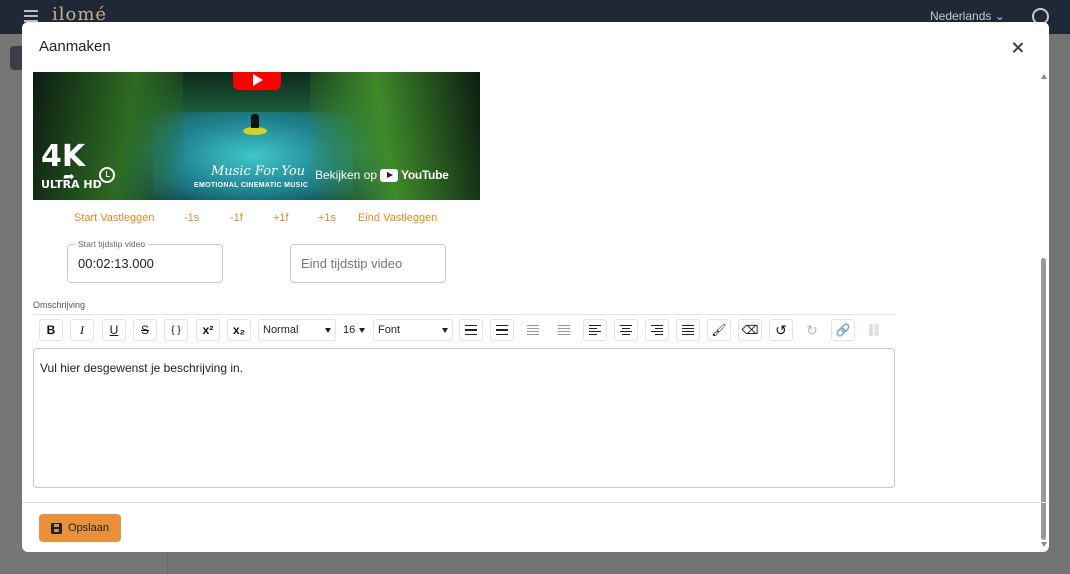  Describe the element at coordinates (112, 244) in the screenshot. I see `start-time-label: Start tijdstip video` at that location.